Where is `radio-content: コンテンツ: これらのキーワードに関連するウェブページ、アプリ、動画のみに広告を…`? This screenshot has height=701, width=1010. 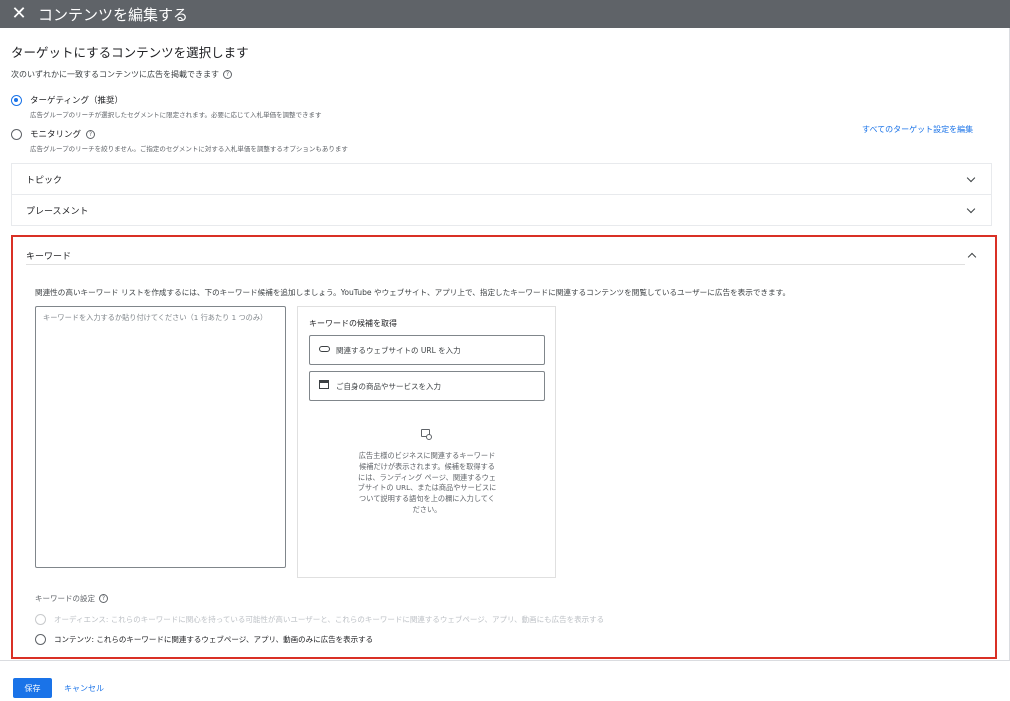 radio-content: コンテンツ: これらのキーワードに関連するウェブページ、アプリ、動画のみに広告を… is located at coordinates (204, 639).